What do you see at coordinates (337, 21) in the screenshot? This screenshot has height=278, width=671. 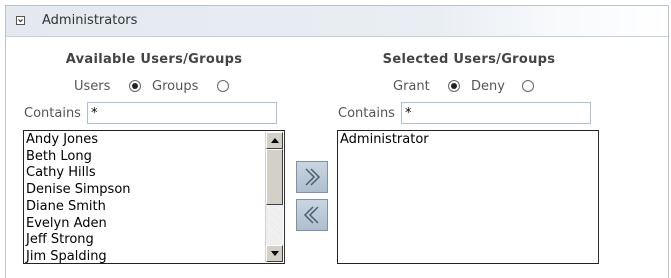 I see `panel-header: Administrators` at bounding box center [337, 21].